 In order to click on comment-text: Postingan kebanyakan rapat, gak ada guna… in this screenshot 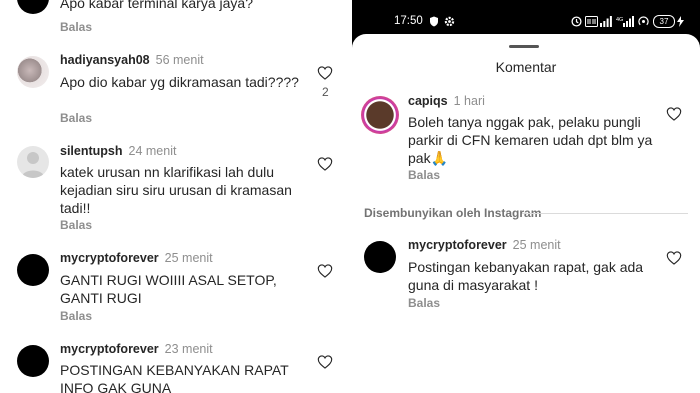, I will do `click(526, 276)`.